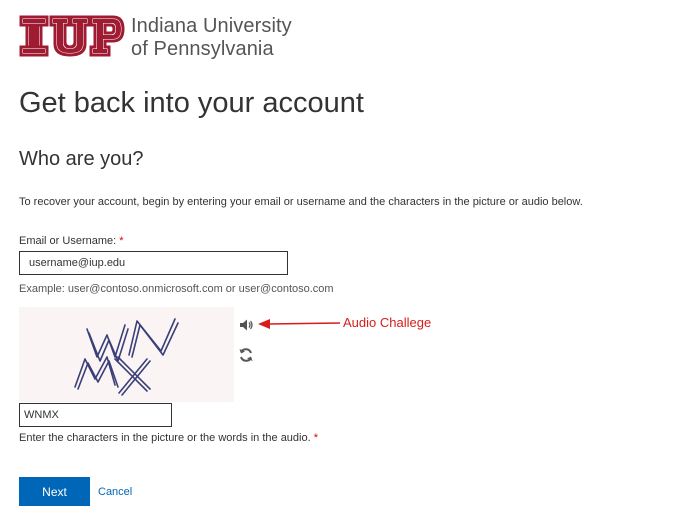  I want to click on refresh-icon, so click(246, 355).